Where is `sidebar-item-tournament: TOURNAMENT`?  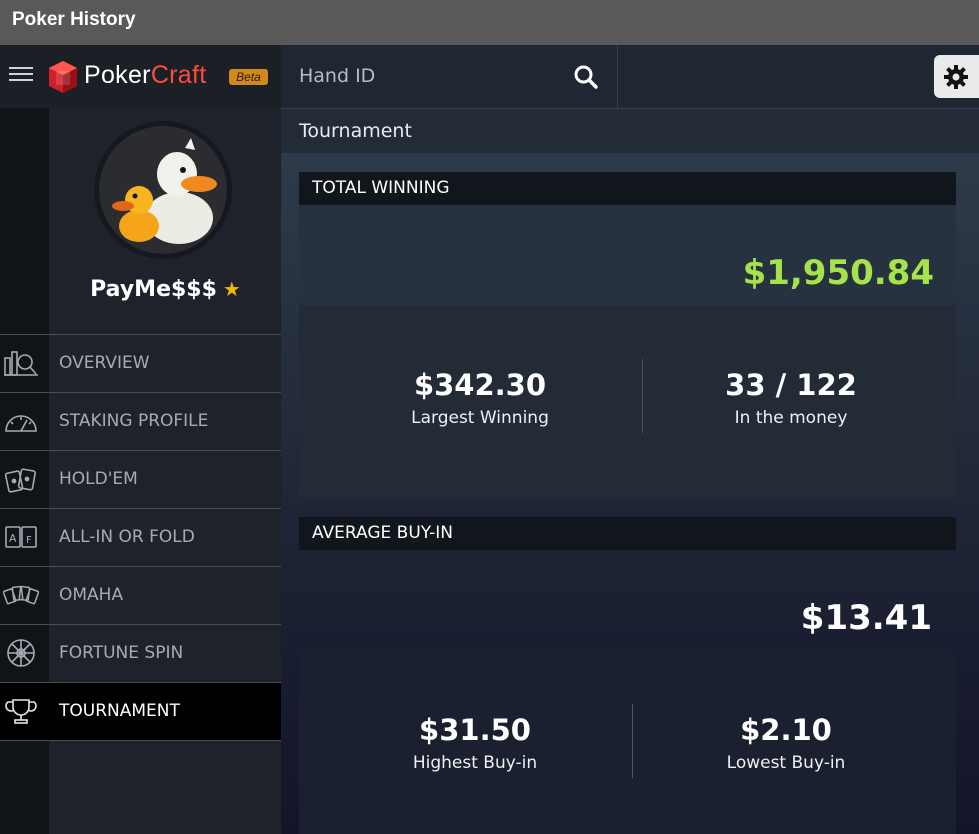 sidebar-item-tournament: TOURNAMENT is located at coordinates (140, 711).